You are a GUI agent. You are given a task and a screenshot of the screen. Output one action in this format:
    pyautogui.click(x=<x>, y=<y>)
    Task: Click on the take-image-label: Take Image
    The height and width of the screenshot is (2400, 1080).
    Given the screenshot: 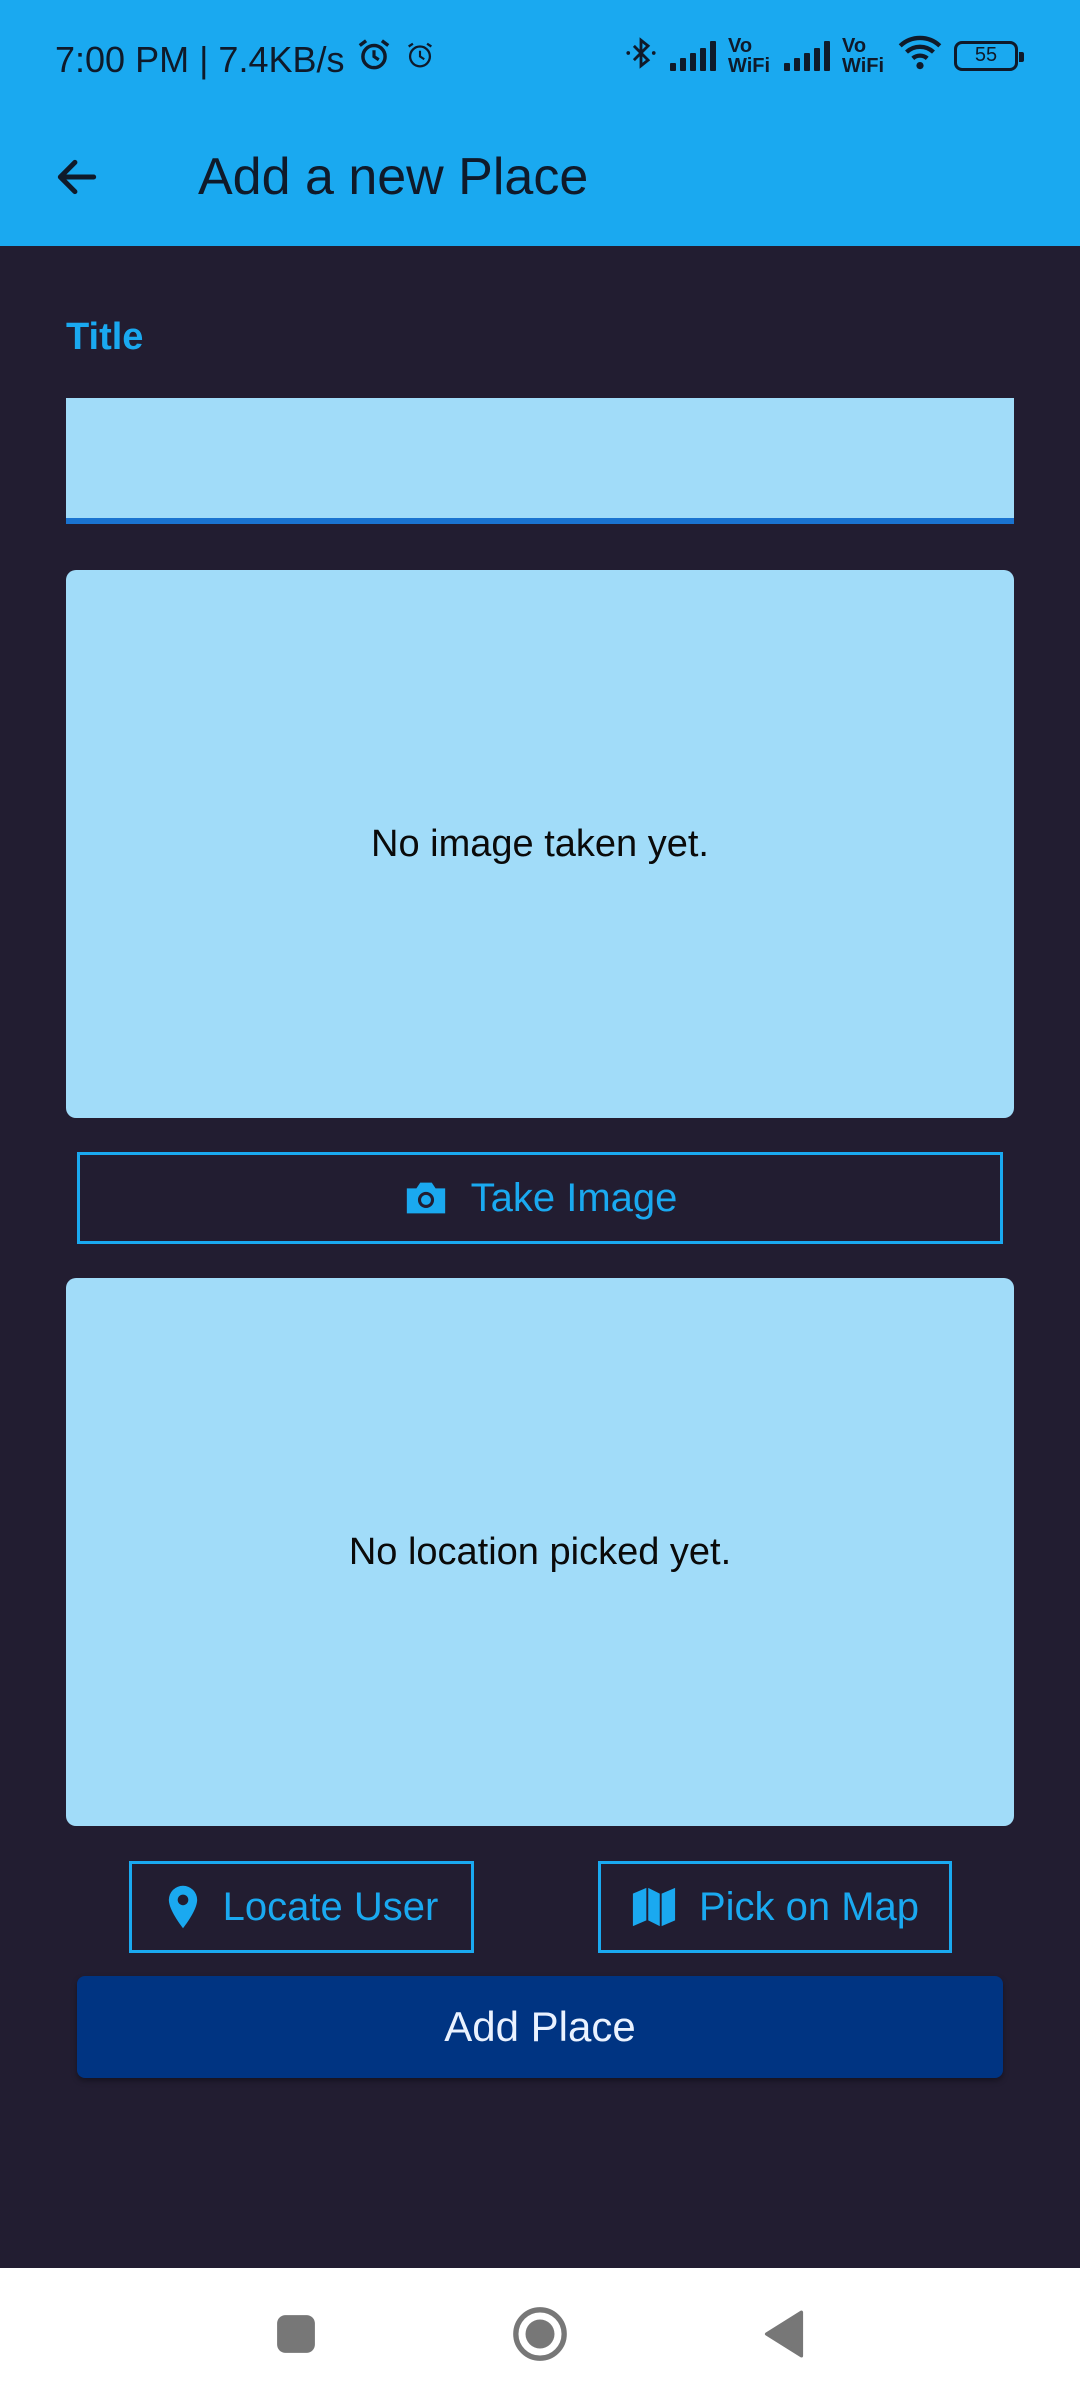 What is the action you would take?
    pyautogui.click(x=574, y=1197)
    